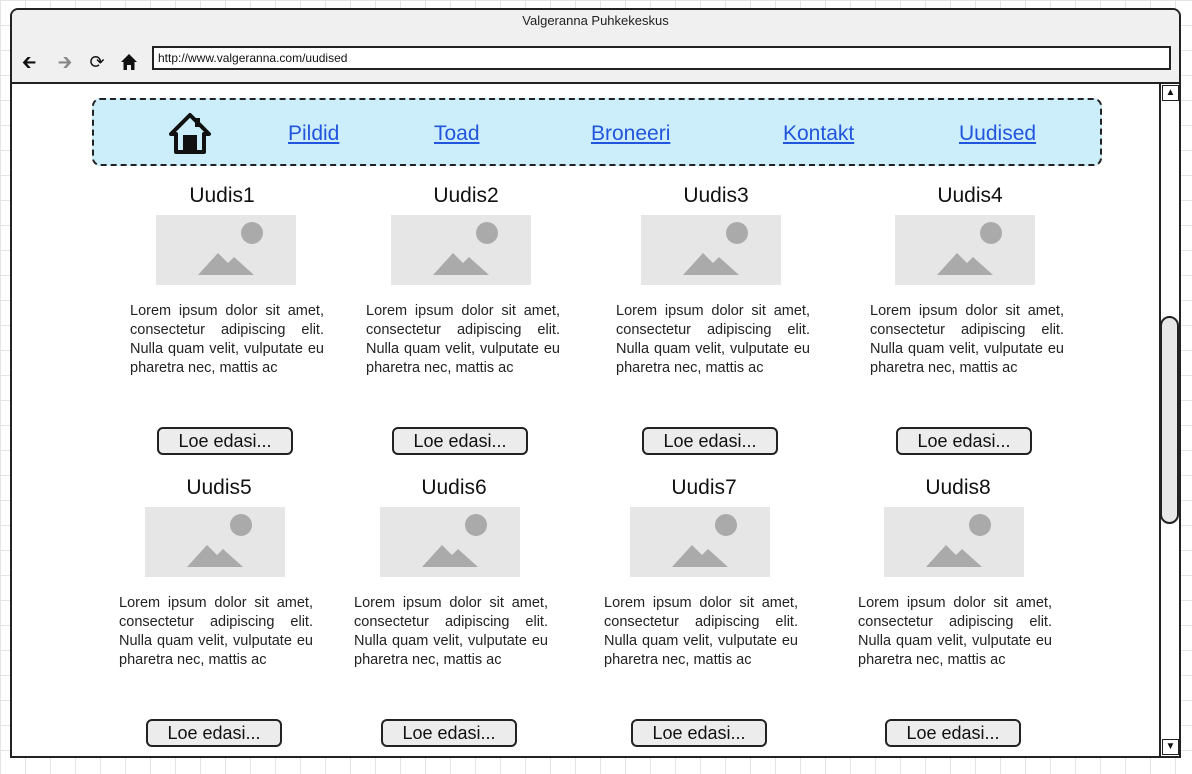 Image resolution: width=1192 pixels, height=774 pixels. Describe the element at coordinates (313, 134) in the screenshot. I see `menu-link-pildid: Pildid` at that location.